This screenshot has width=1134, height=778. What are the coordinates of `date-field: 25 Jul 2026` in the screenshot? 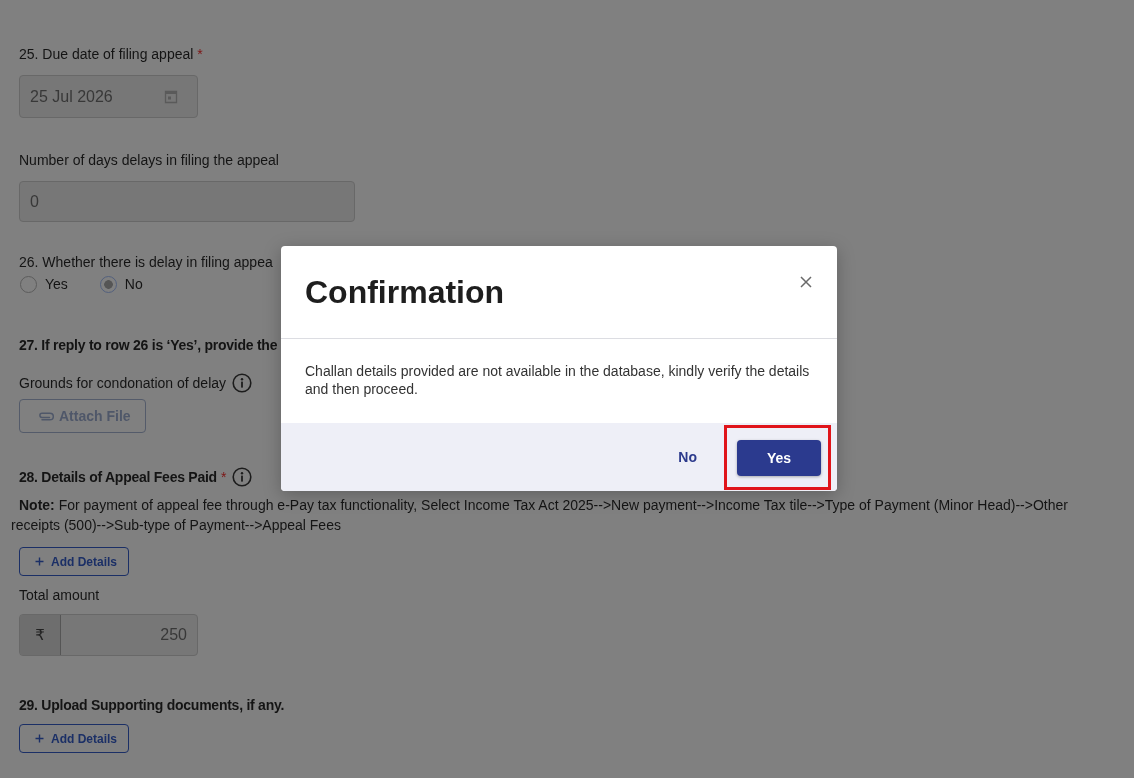 It's located at (108, 96).